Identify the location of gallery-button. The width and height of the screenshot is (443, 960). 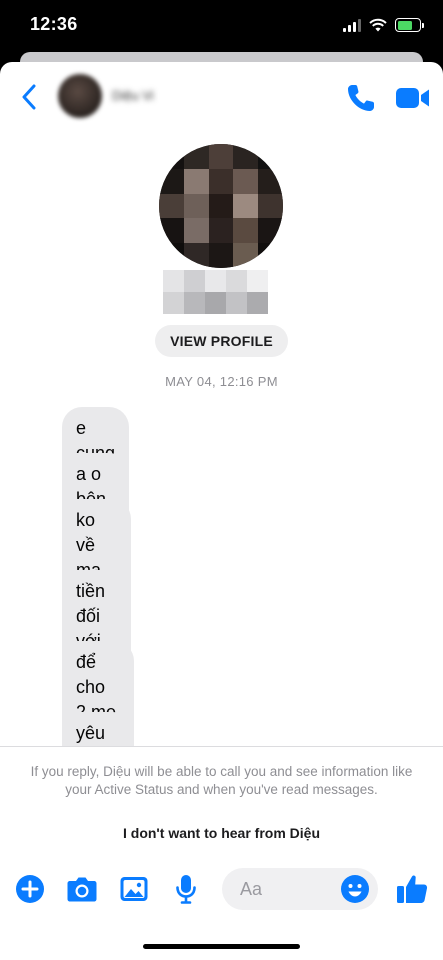
(134, 889).